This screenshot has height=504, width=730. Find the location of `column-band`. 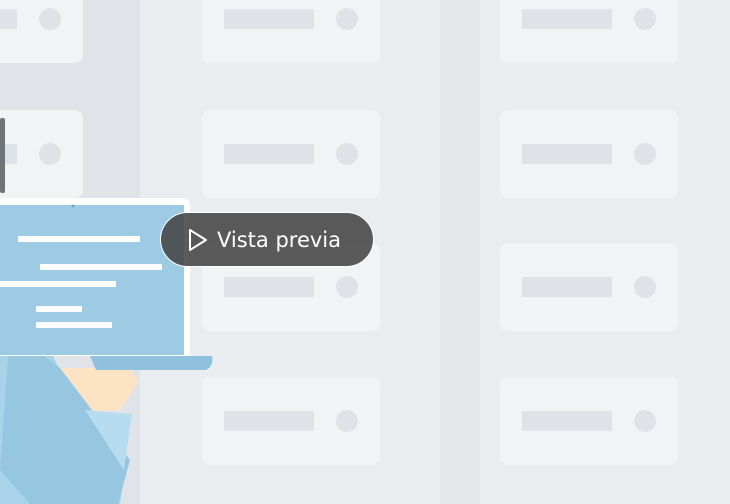

column-band is located at coordinates (460, 252).